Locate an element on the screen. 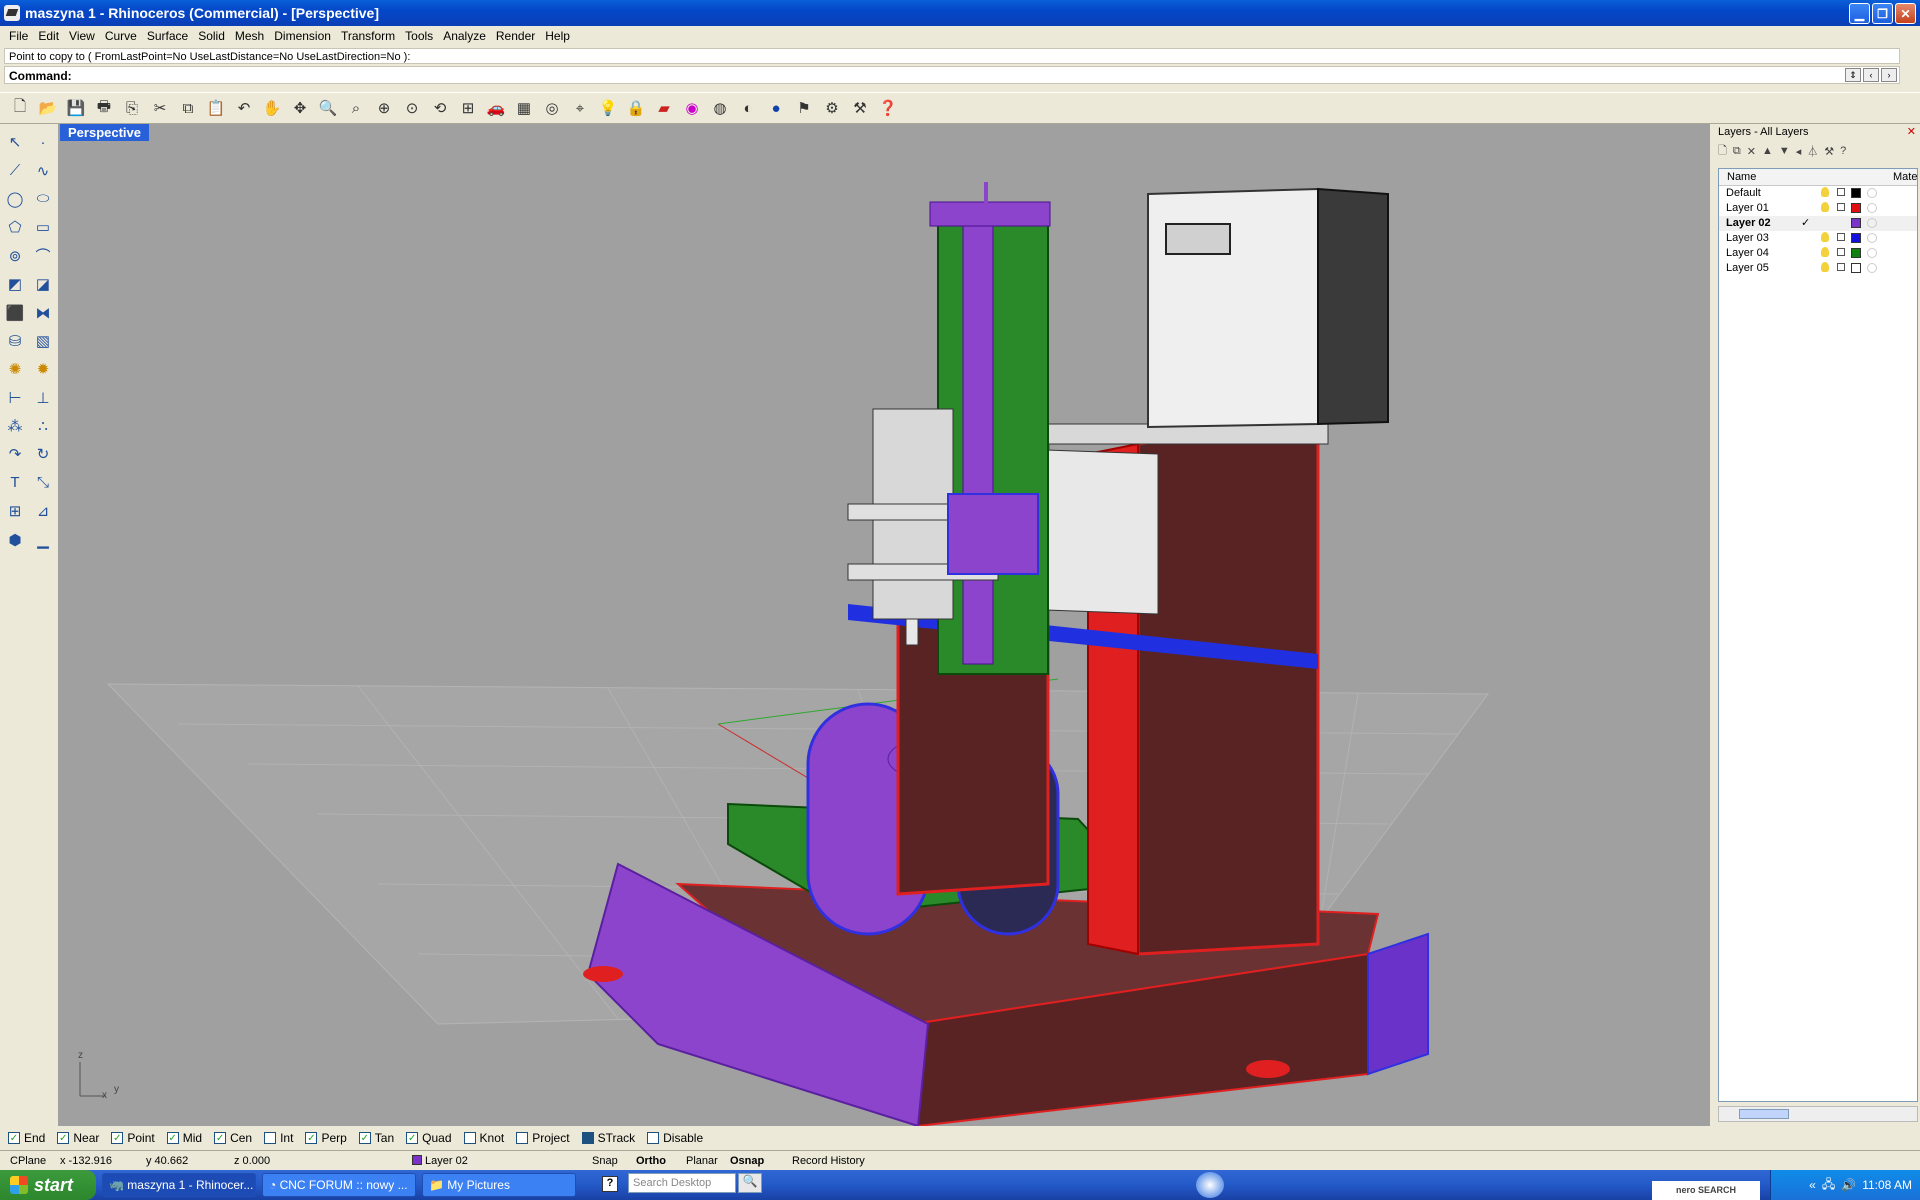  restore-button: ❐ is located at coordinates (1882, 13).